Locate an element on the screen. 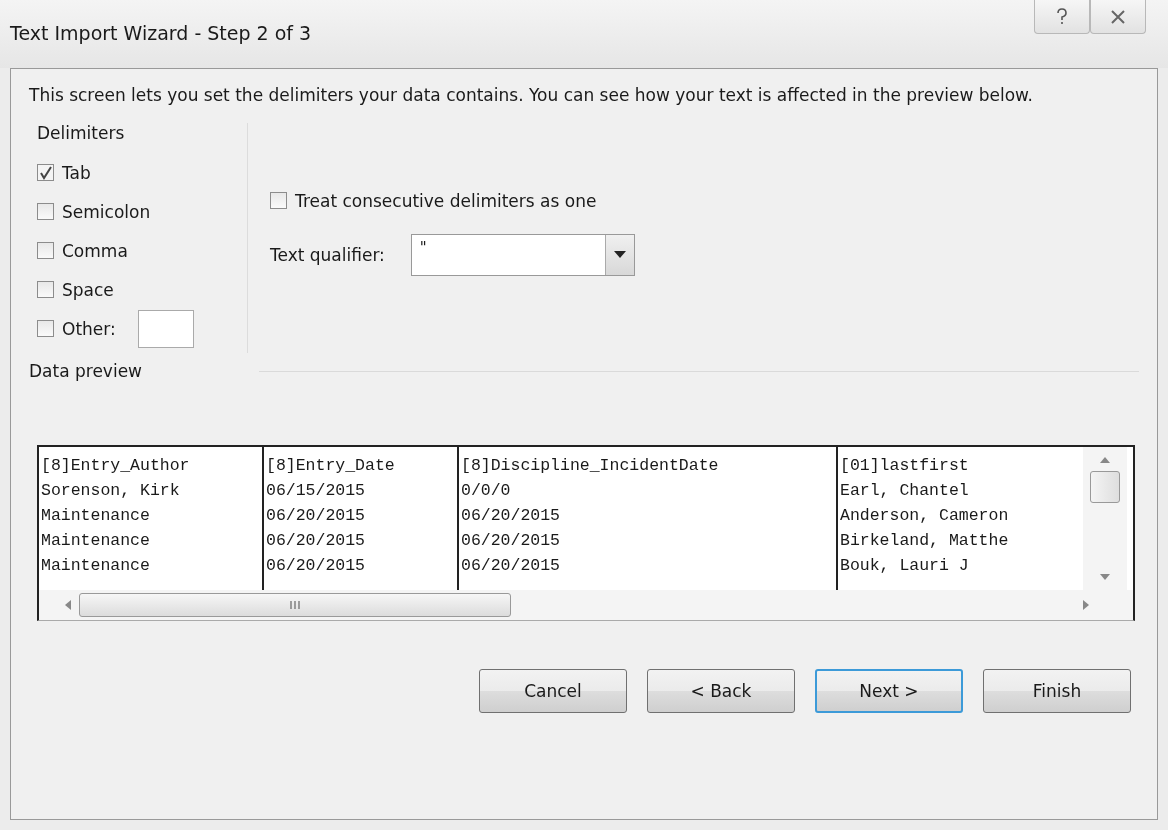  scroll-down-icon is located at coordinates (1105, 577).